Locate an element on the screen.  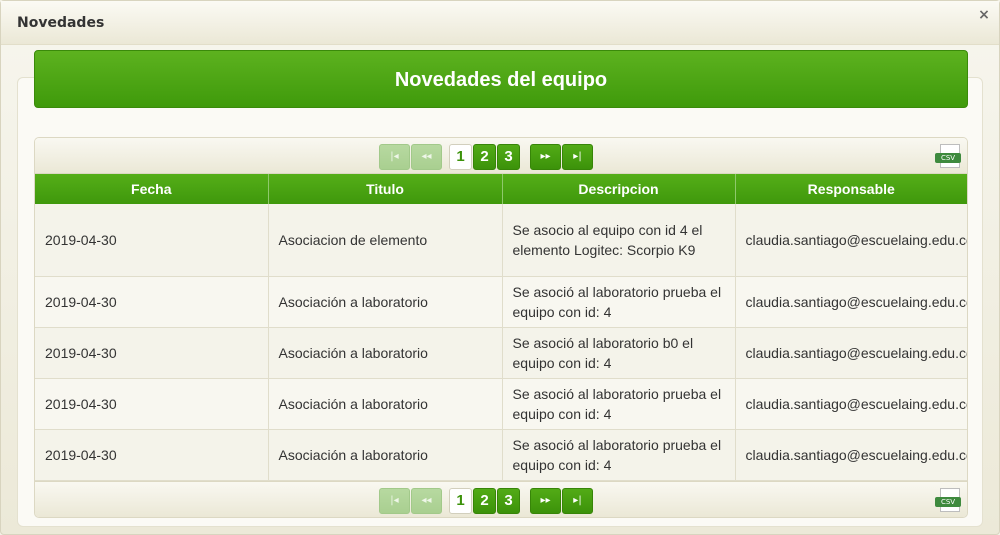
table-header-row: Fecha Titulo Descripcion Responsable is located at coordinates (501, 189).